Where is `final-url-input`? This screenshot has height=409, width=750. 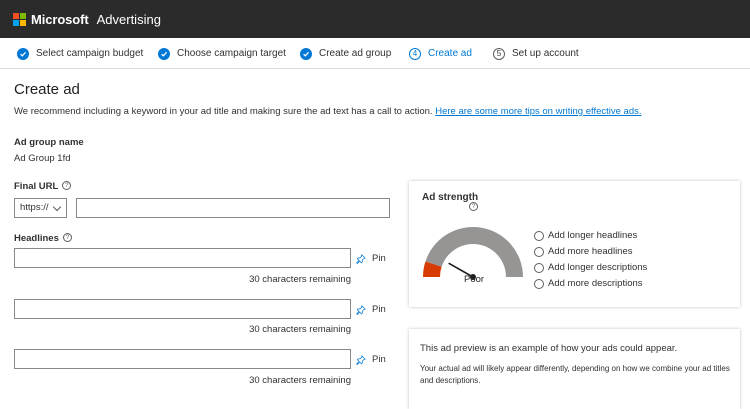 final-url-input is located at coordinates (233, 208).